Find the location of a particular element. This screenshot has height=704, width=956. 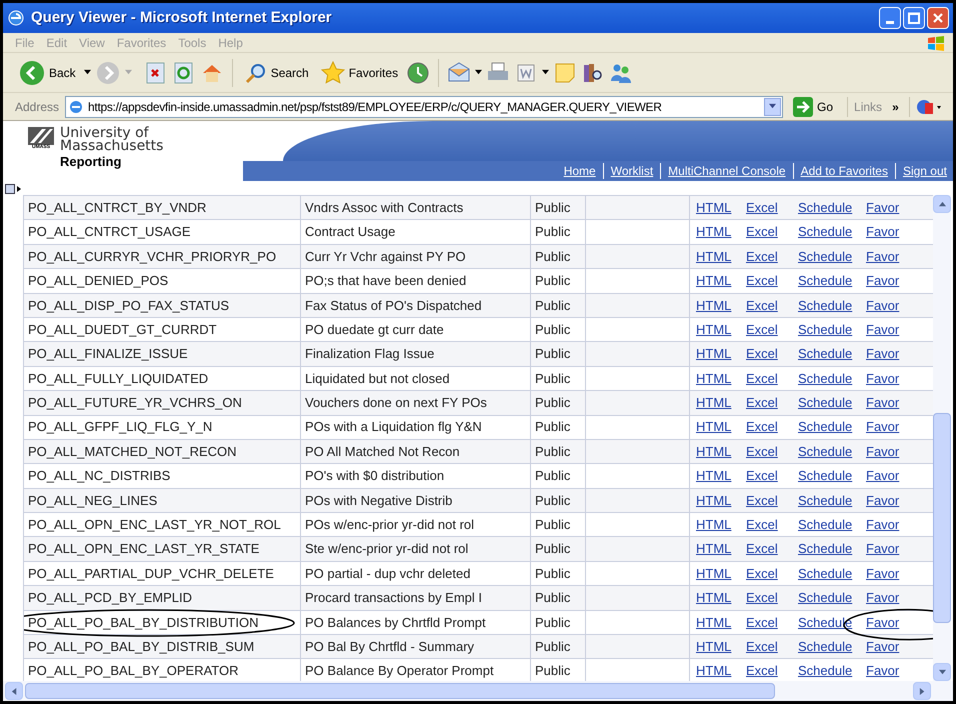

mail-icon is located at coordinates (459, 72).